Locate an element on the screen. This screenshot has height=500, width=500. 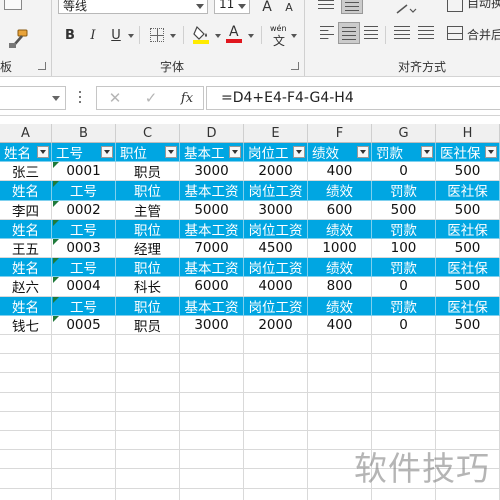
format-painter-icon is located at coordinates (18, 39).